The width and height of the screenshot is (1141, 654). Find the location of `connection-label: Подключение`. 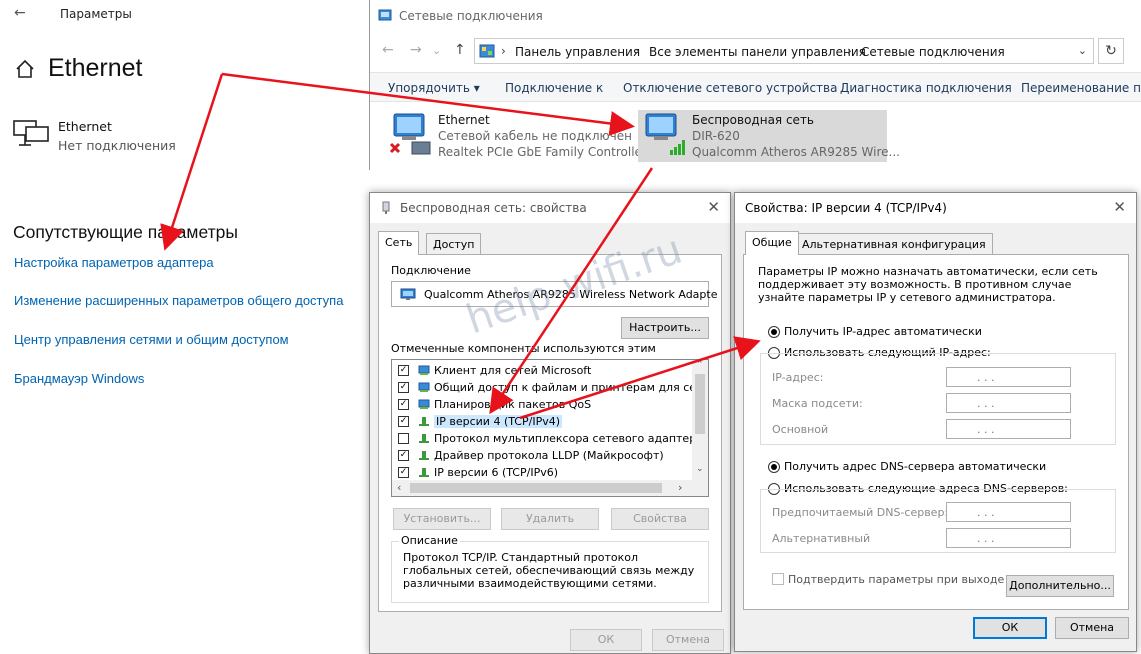

connection-label: Подключение is located at coordinates (431, 270).